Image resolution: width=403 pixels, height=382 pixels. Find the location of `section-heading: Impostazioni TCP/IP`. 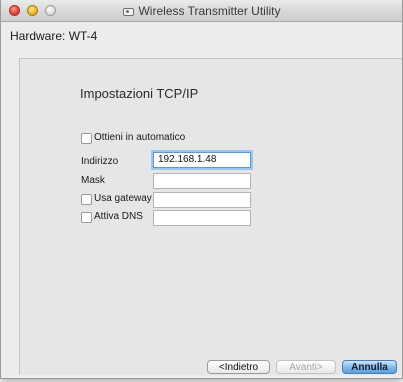

section-heading: Impostazioni TCP/IP is located at coordinates (139, 93).